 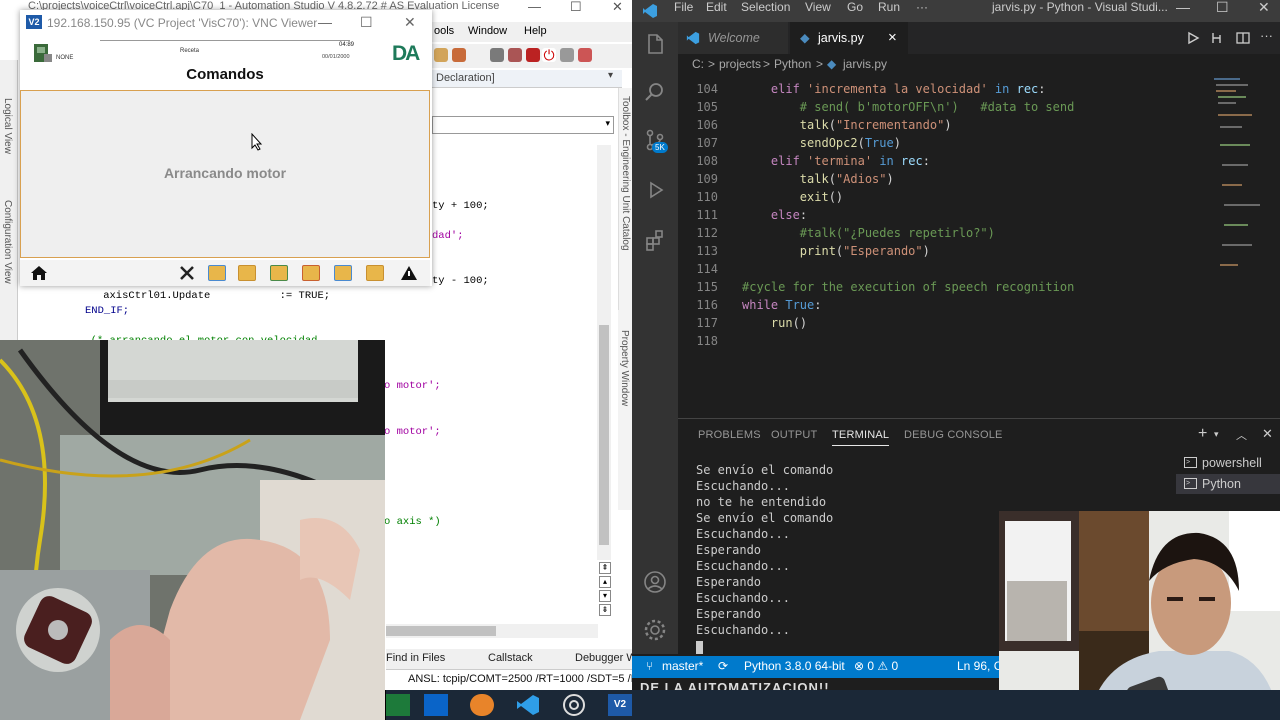 I want to click on python-interpreter: Python 3.8.0 64-bit, so click(x=794, y=666).